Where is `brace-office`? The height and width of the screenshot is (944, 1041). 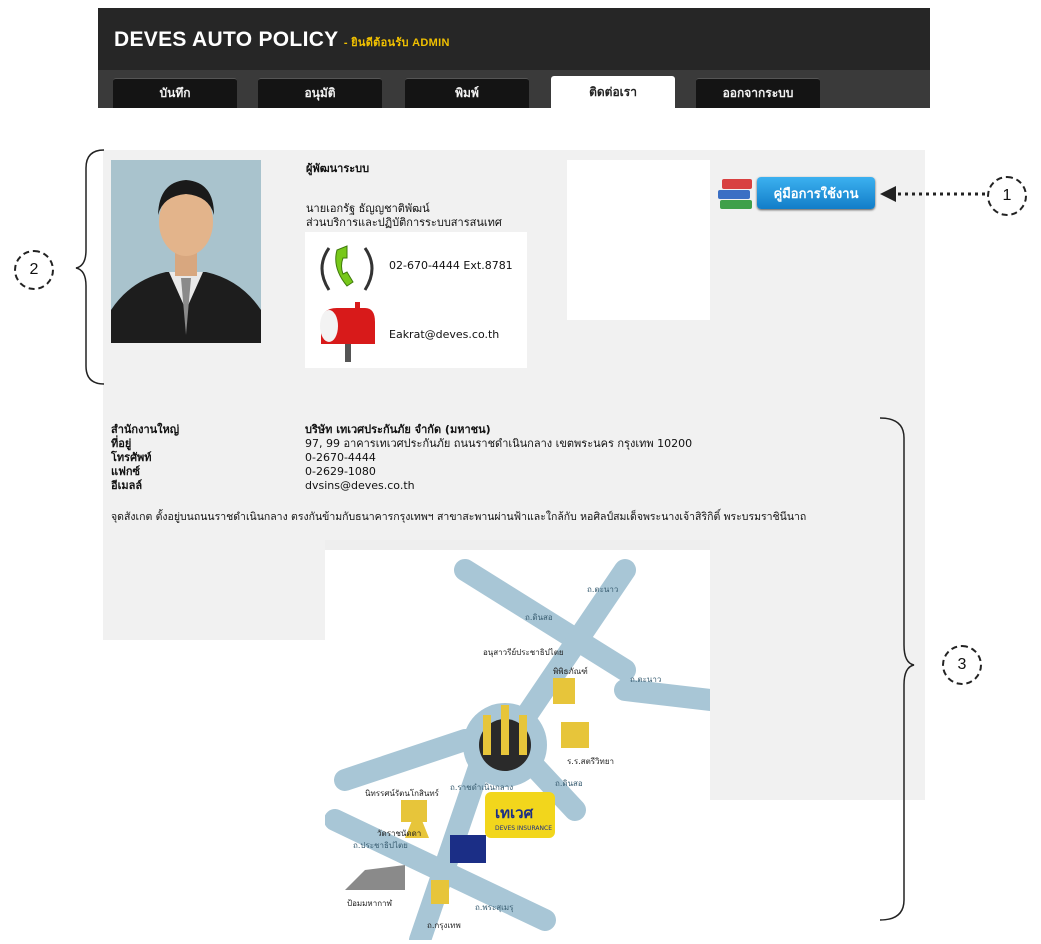 brace-office is located at coordinates (897, 669).